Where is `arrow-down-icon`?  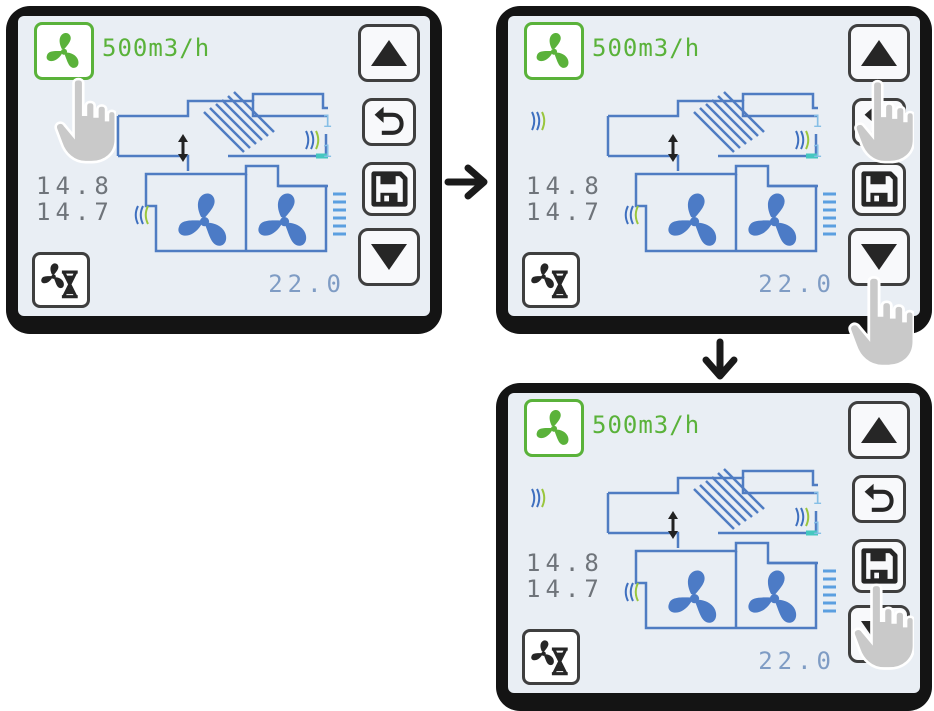
arrow-down-icon is located at coordinates (720, 359).